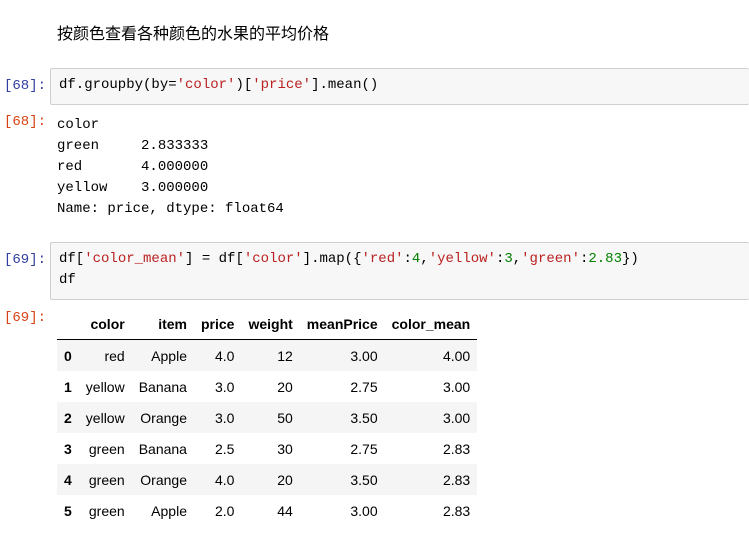 This screenshot has width=749, height=538. I want to click on column-header-weight: weight, so click(270, 324).